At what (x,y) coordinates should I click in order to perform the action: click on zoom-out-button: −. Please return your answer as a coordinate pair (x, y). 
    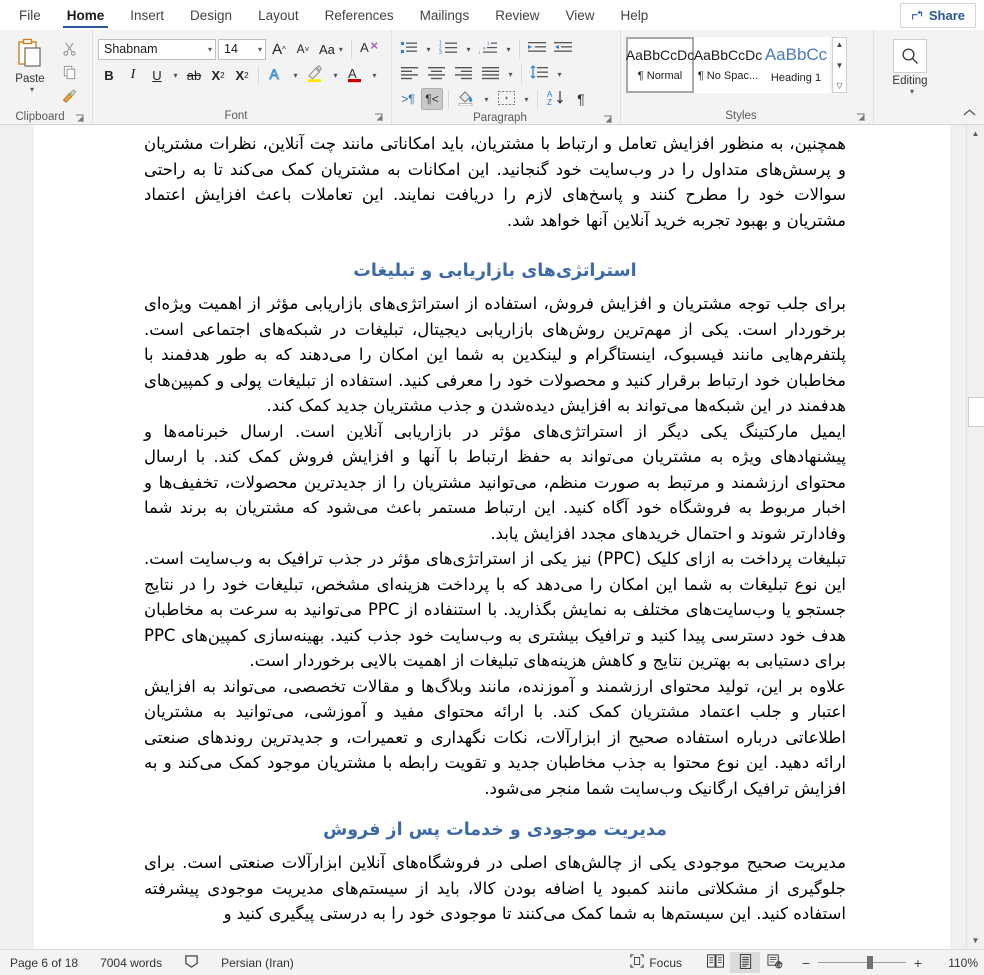
    Looking at the image, I should click on (806, 963).